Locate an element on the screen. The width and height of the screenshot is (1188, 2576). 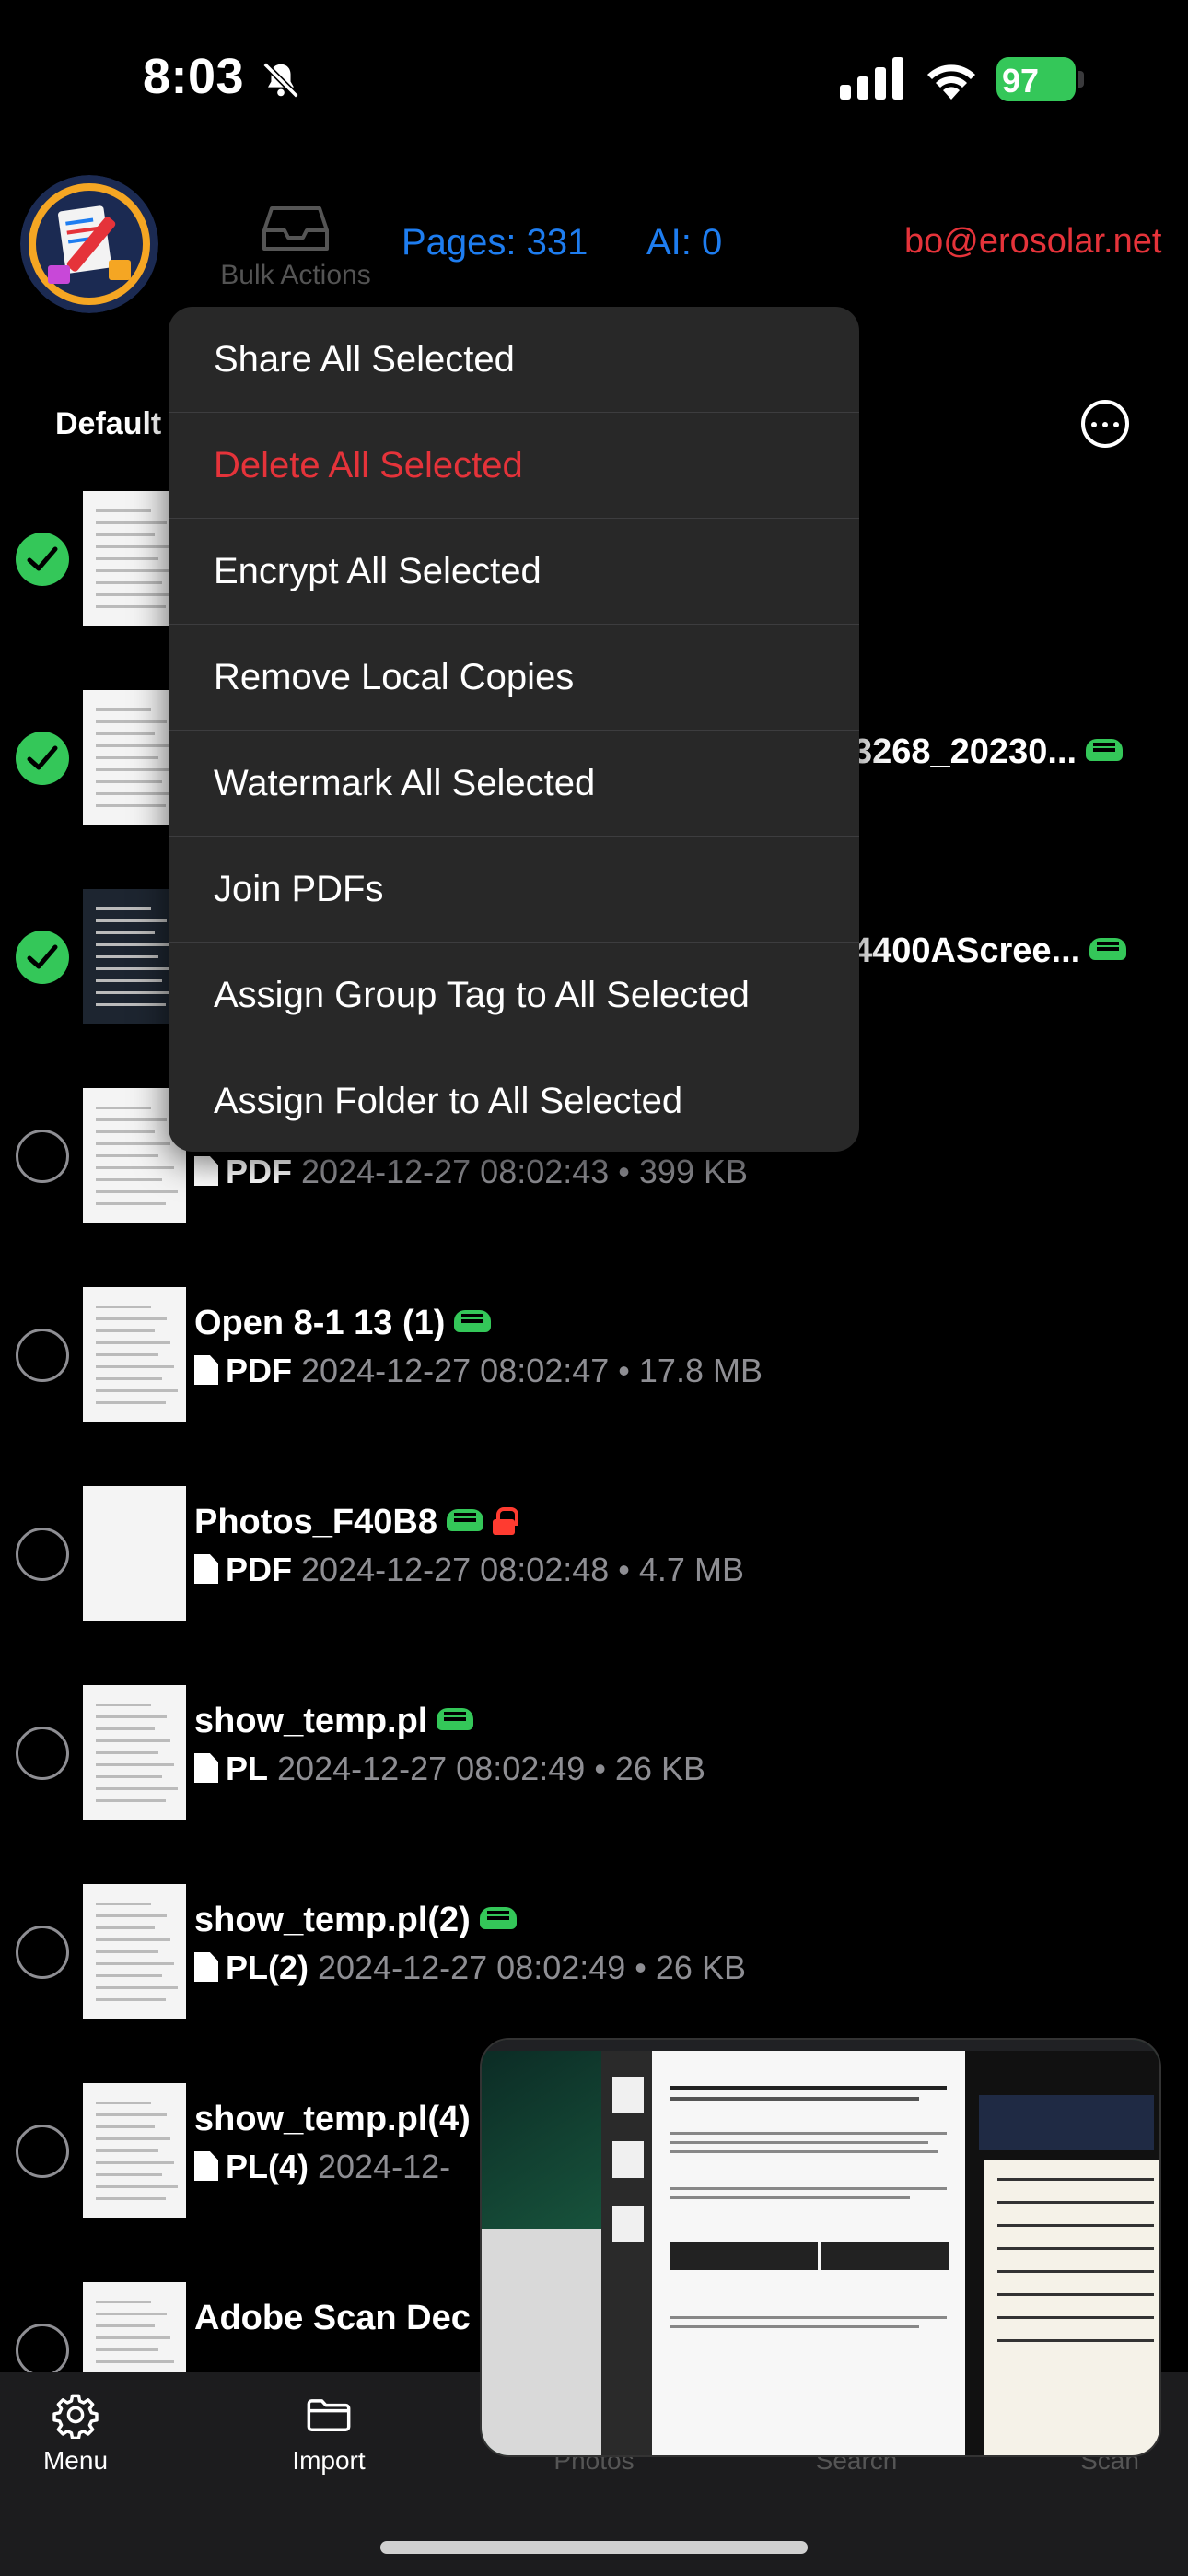
watermark-all-selected-item: Watermark All Selected is located at coordinates (514, 784).